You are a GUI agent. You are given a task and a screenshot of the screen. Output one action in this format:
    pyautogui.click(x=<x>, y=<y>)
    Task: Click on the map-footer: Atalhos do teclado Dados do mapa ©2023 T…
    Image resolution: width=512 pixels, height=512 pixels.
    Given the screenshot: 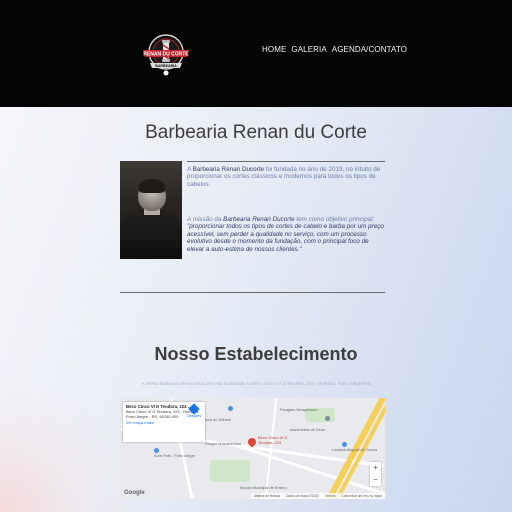 What is the action you would take?
    pyautogui.click(x=317, y=496)
    